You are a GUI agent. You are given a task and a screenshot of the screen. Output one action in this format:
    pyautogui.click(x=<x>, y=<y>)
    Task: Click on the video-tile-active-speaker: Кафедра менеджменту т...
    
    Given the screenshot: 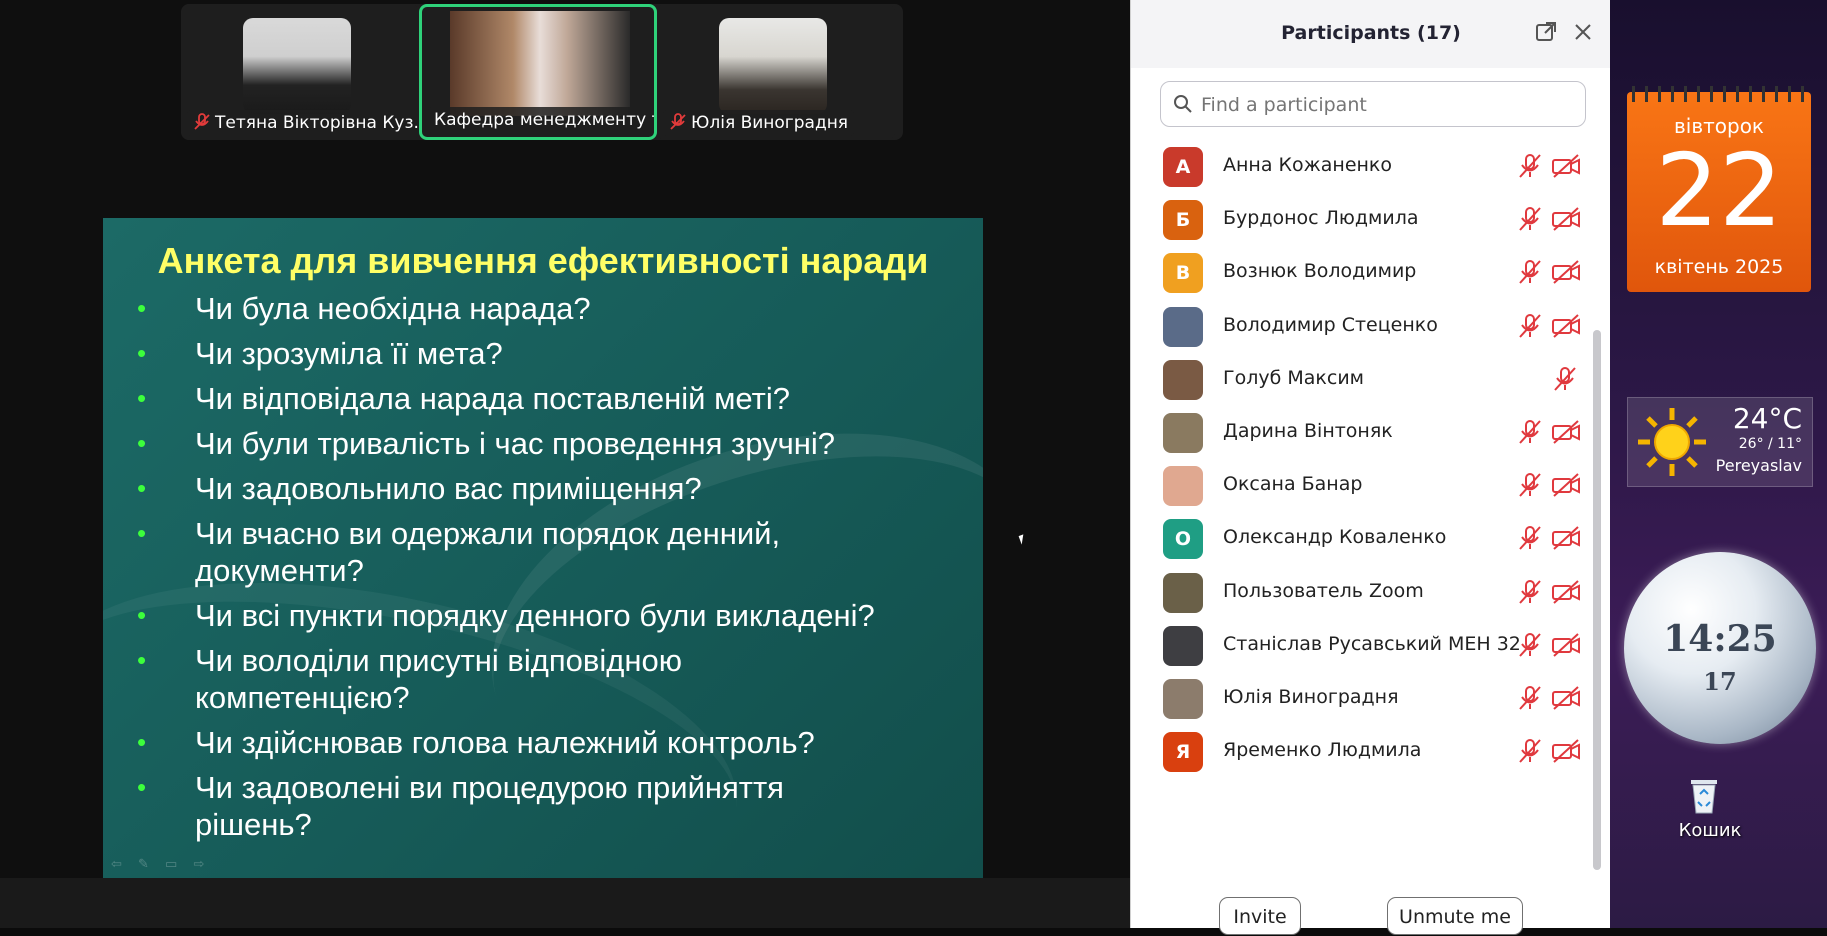 What is the action you would take?
    pyautogui.click(x=538, y=72)
    